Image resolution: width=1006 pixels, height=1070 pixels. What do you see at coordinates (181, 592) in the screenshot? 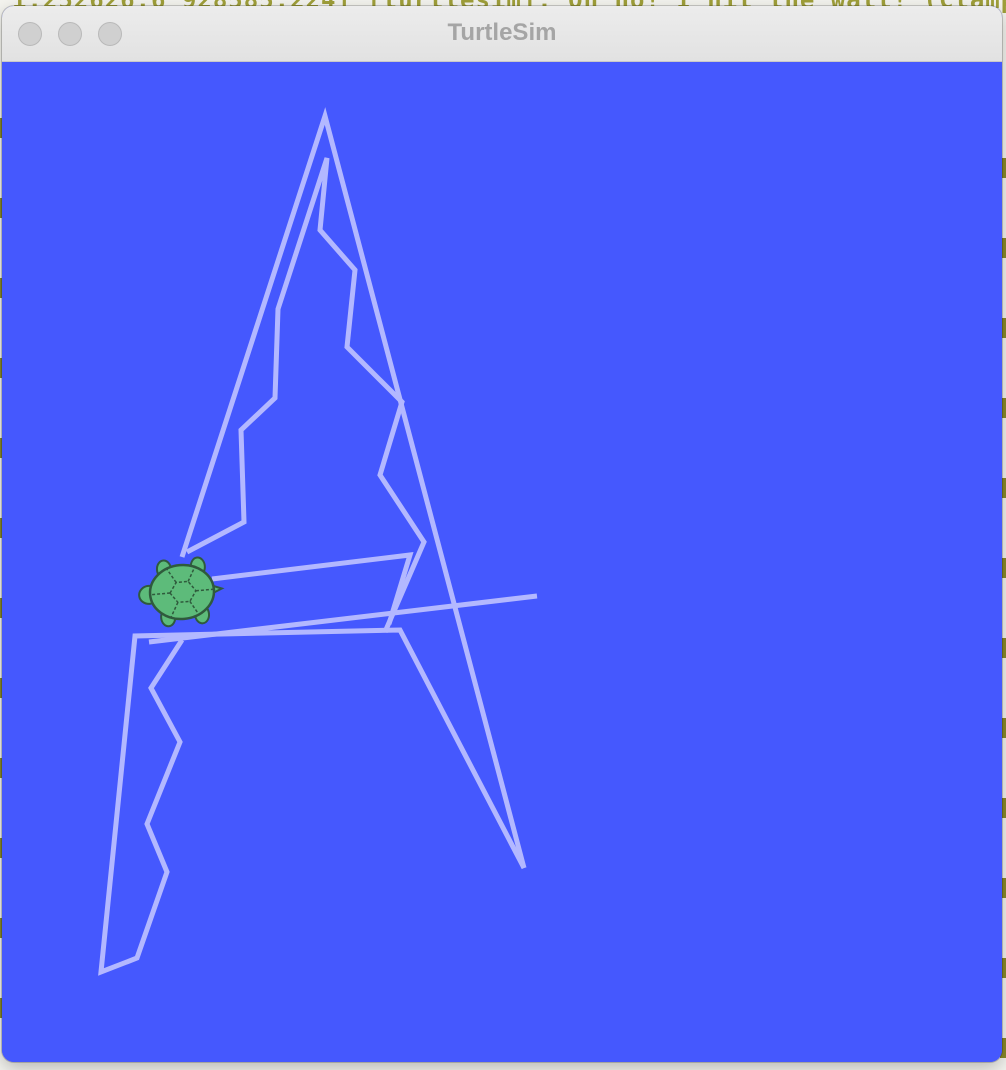
I see `turtle-icon` at bounding box center [181, 592].